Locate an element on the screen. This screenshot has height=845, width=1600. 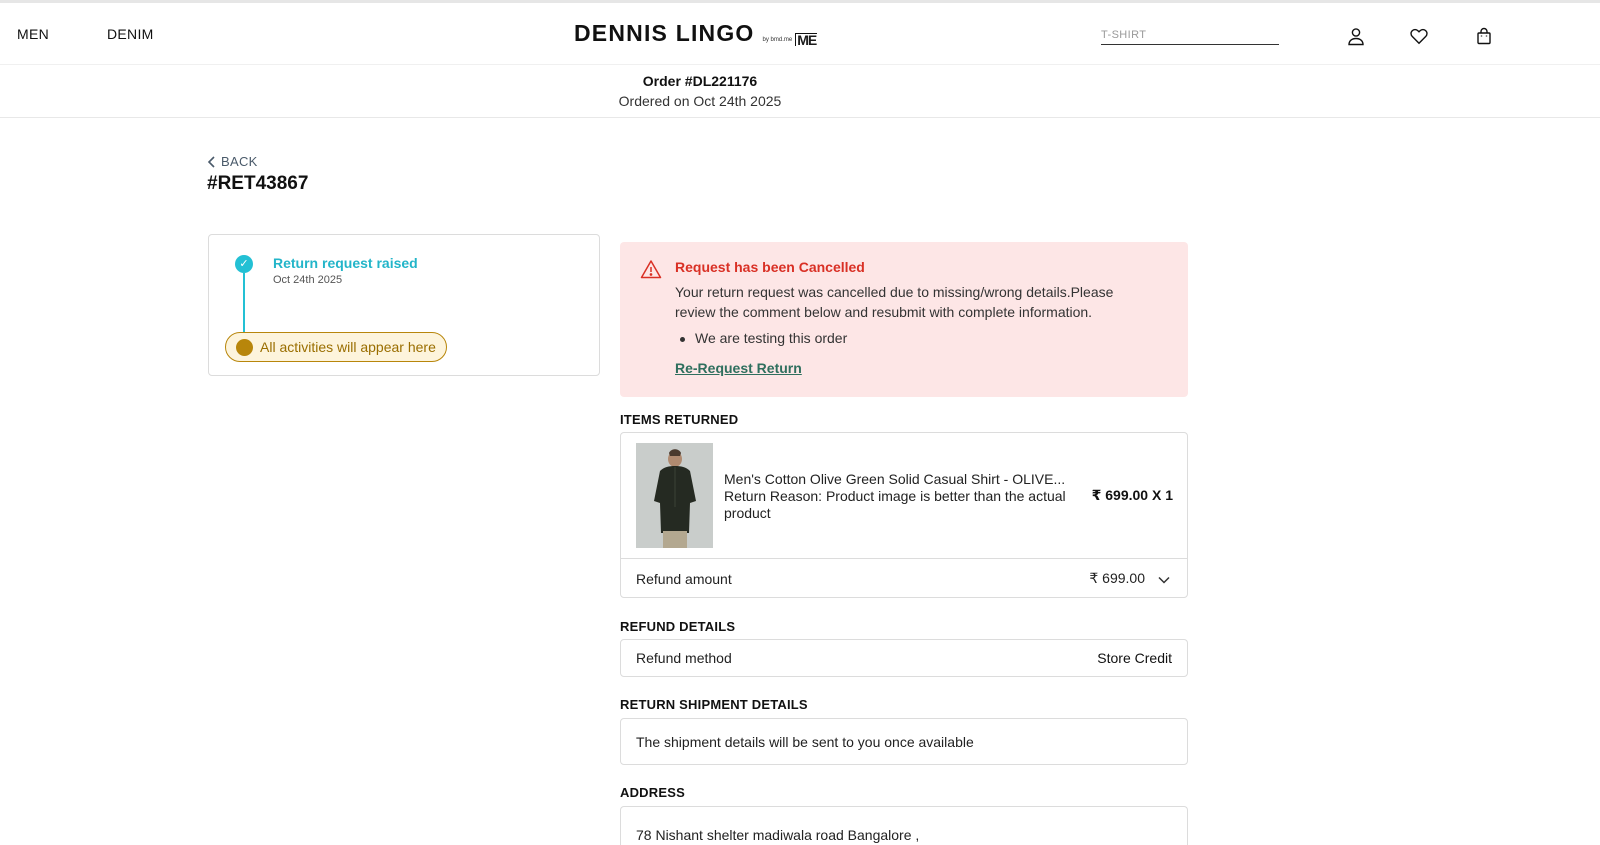
site-header: MEN DENIM DENNIS LINGO by bmd.me ME is located at coordinates (800, 32).